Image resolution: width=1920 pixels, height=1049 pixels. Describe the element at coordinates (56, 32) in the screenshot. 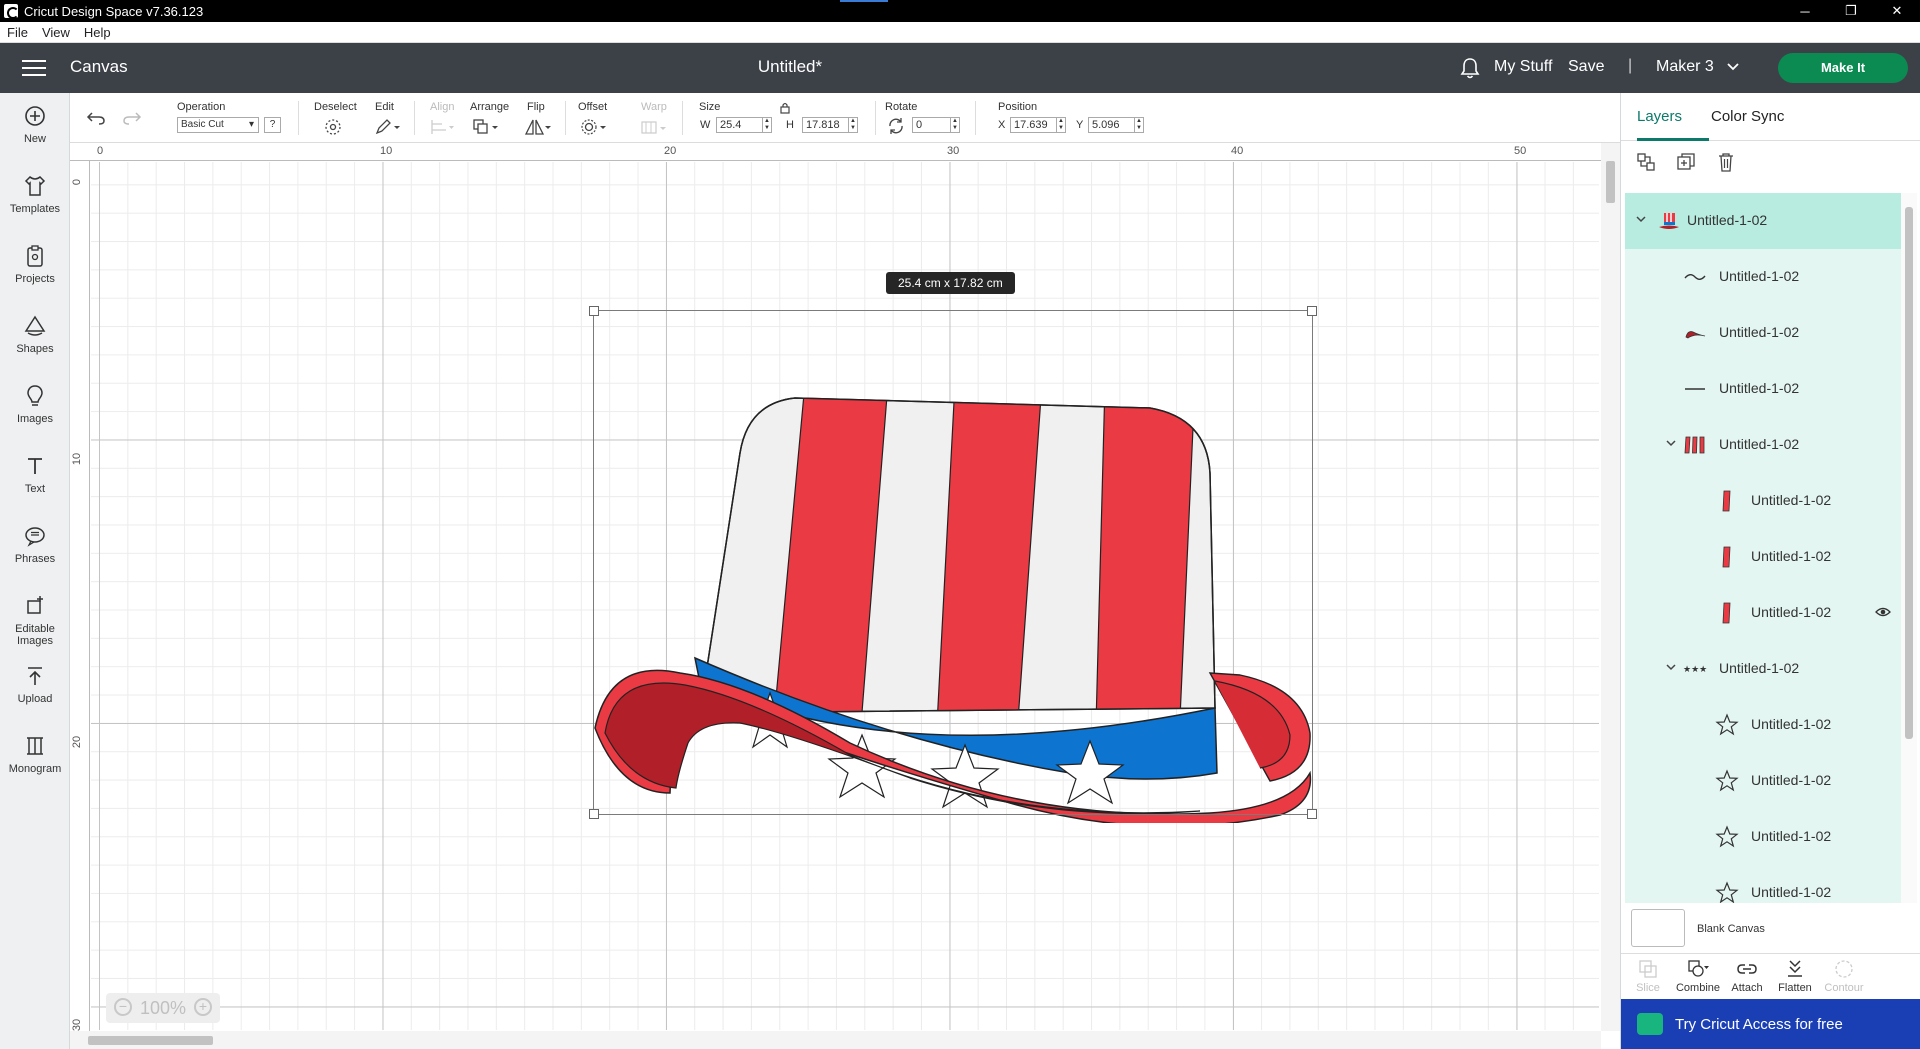

I see `menu-view: View` at that location.